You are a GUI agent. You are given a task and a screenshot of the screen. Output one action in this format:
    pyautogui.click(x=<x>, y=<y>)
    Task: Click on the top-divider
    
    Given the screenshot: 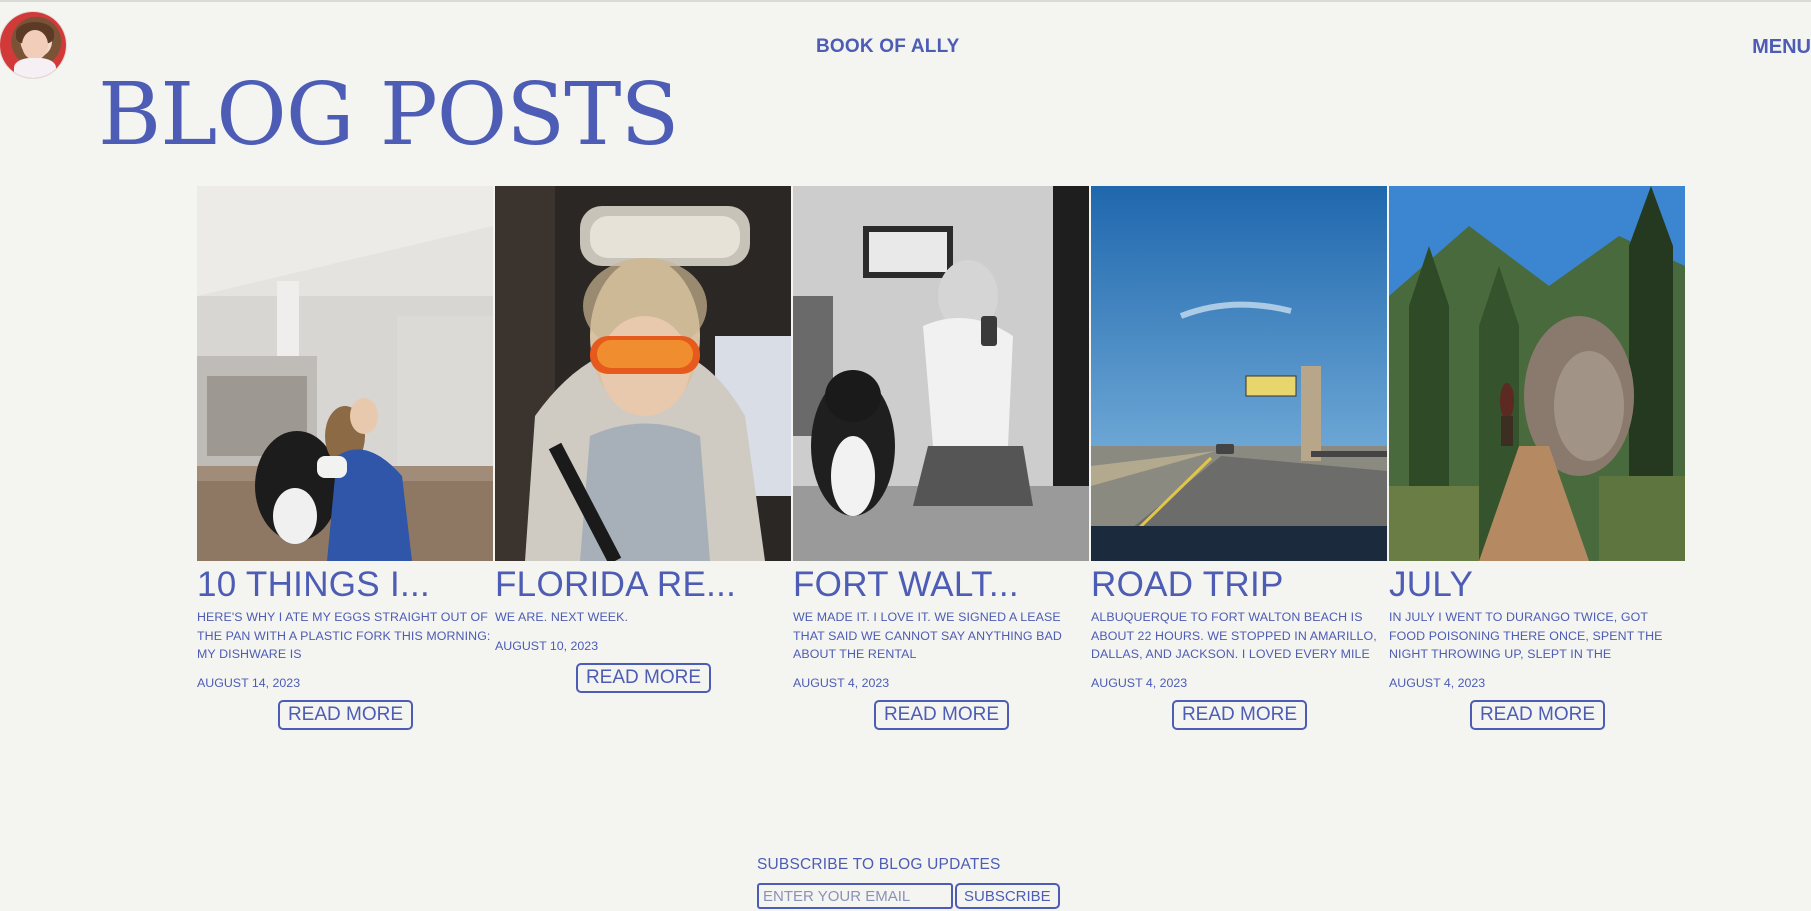 What is the action you would take?
    pyautogui.click(x=905, y=1)
    